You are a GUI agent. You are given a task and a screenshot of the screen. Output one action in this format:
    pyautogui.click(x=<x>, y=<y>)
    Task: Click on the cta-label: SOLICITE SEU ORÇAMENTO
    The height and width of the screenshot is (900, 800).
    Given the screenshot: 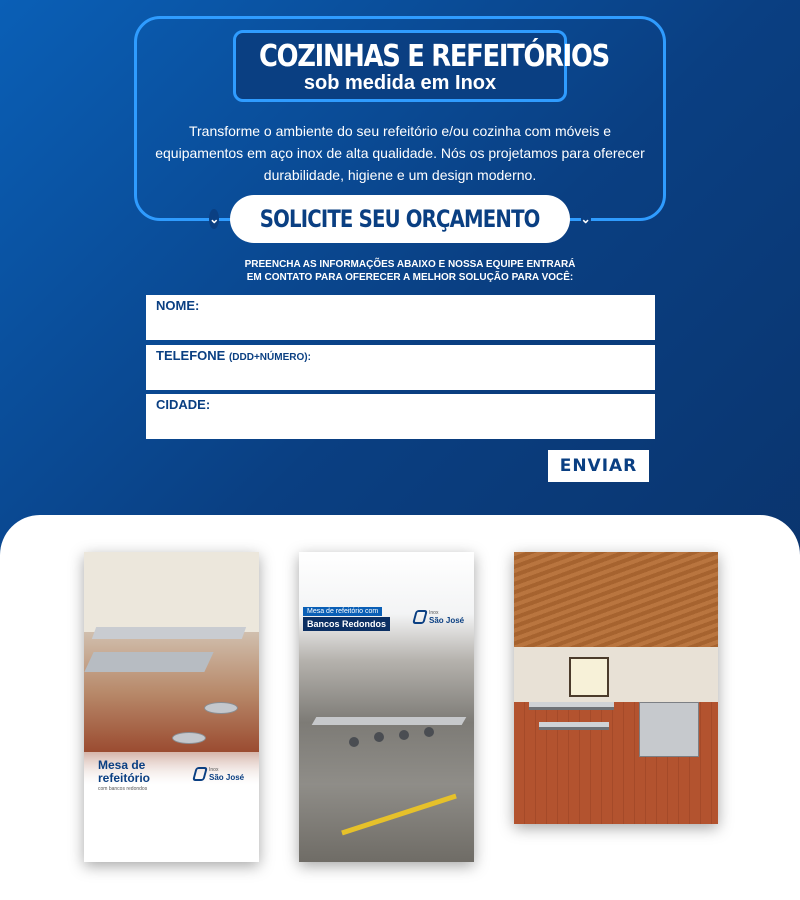 What is the action you would take?
    pyautogui.click(x=400, y=219)
    